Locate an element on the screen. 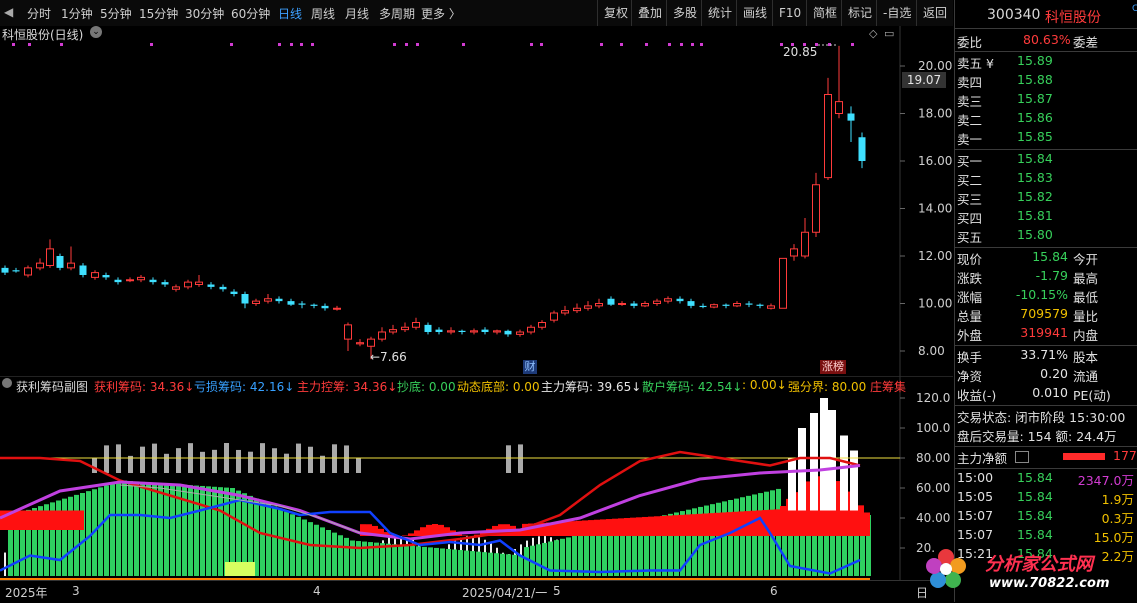 The height and width of the screenshot is (603, 1137). tab-5min: 5分钟 is located at coordinates (116, 13).